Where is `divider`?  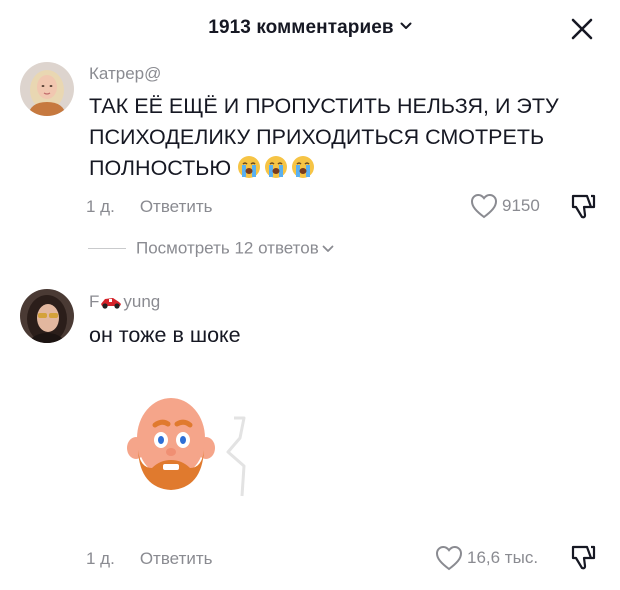
divider is located at coordinates (107, 249).